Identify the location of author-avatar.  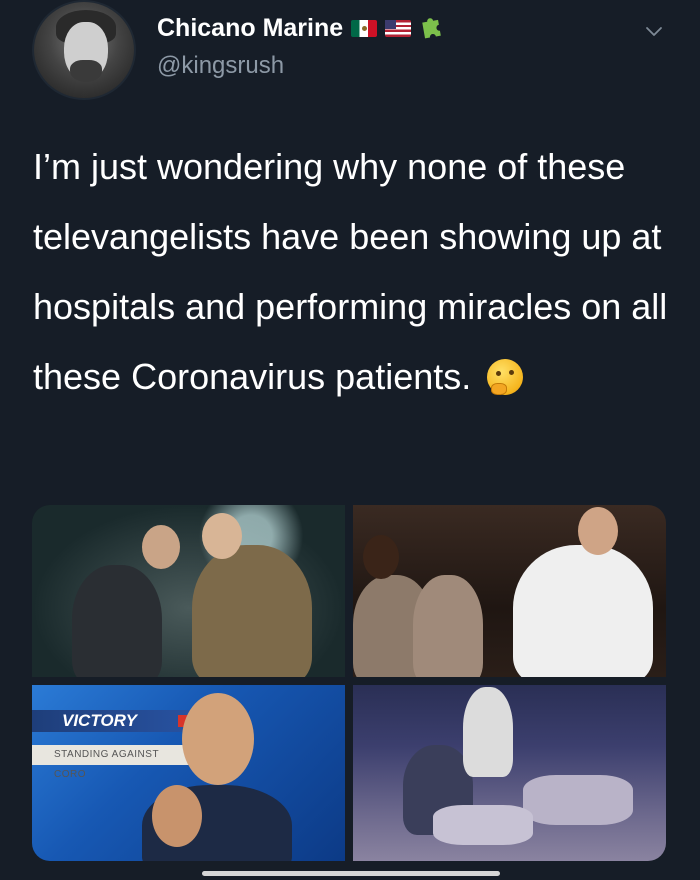
(84, 50).